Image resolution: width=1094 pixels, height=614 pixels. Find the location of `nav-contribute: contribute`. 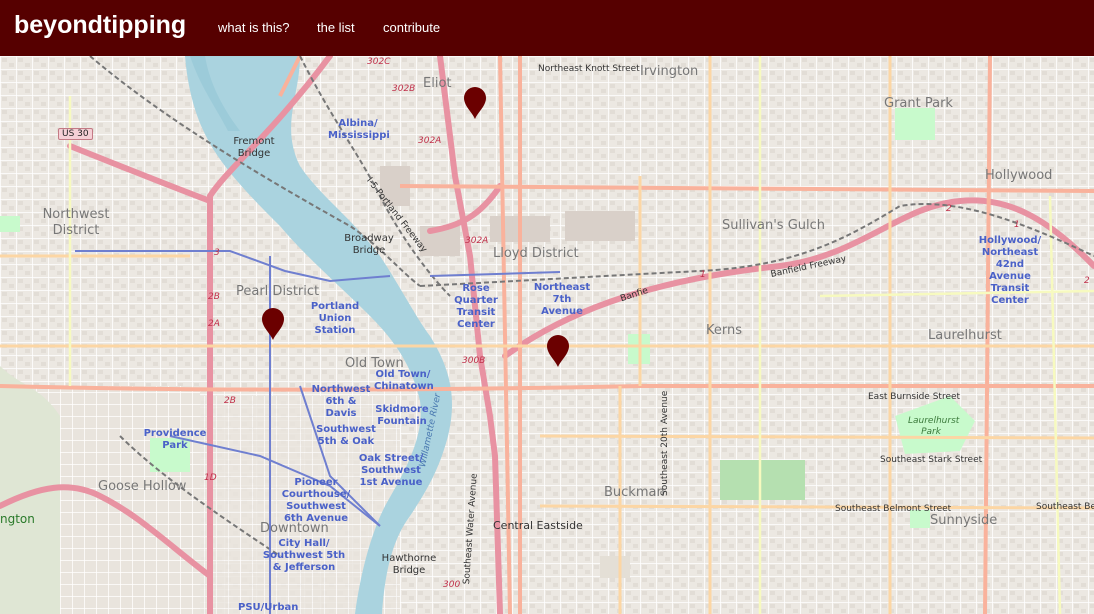

nav-contribute: contribute is located at coordinates (411, 27).